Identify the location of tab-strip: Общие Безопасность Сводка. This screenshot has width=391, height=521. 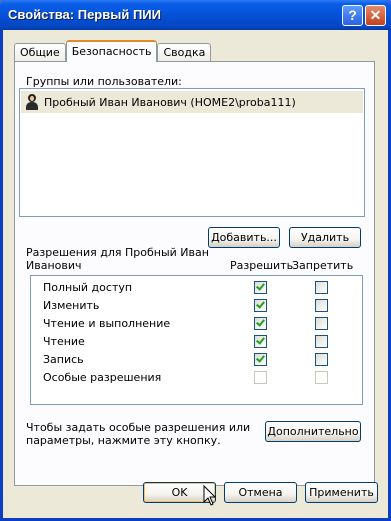
(113, 51).